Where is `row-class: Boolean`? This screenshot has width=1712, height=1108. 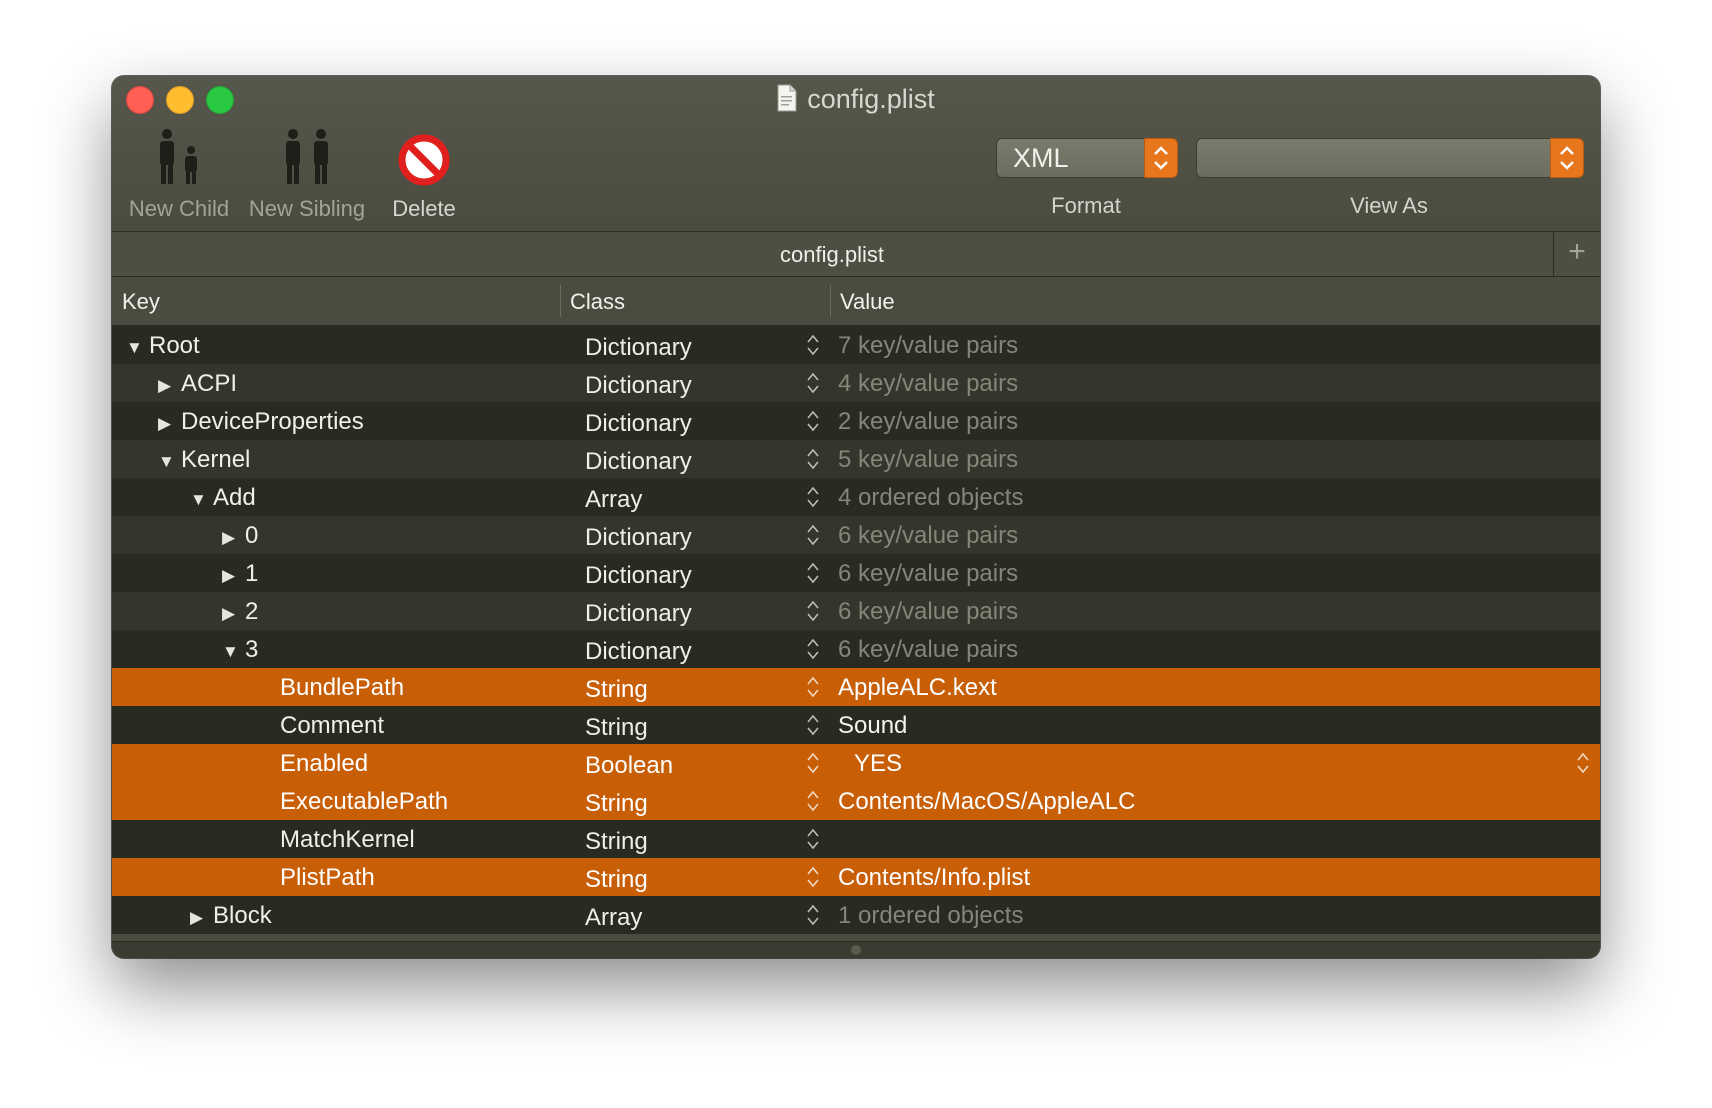
row-class: Boolean is located at coordinates (629, 766).